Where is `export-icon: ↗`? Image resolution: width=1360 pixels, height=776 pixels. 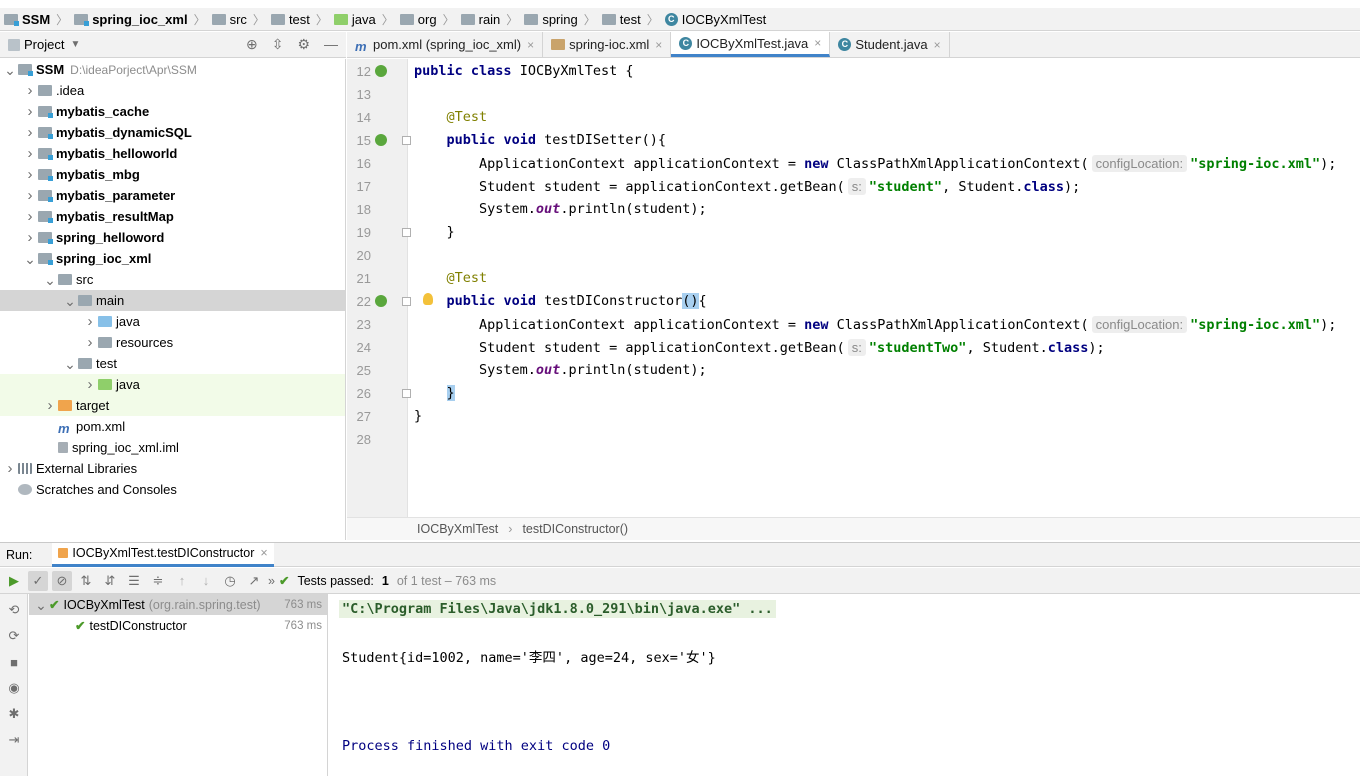 export-icon: ↗ is located at coordinates (254, 581).